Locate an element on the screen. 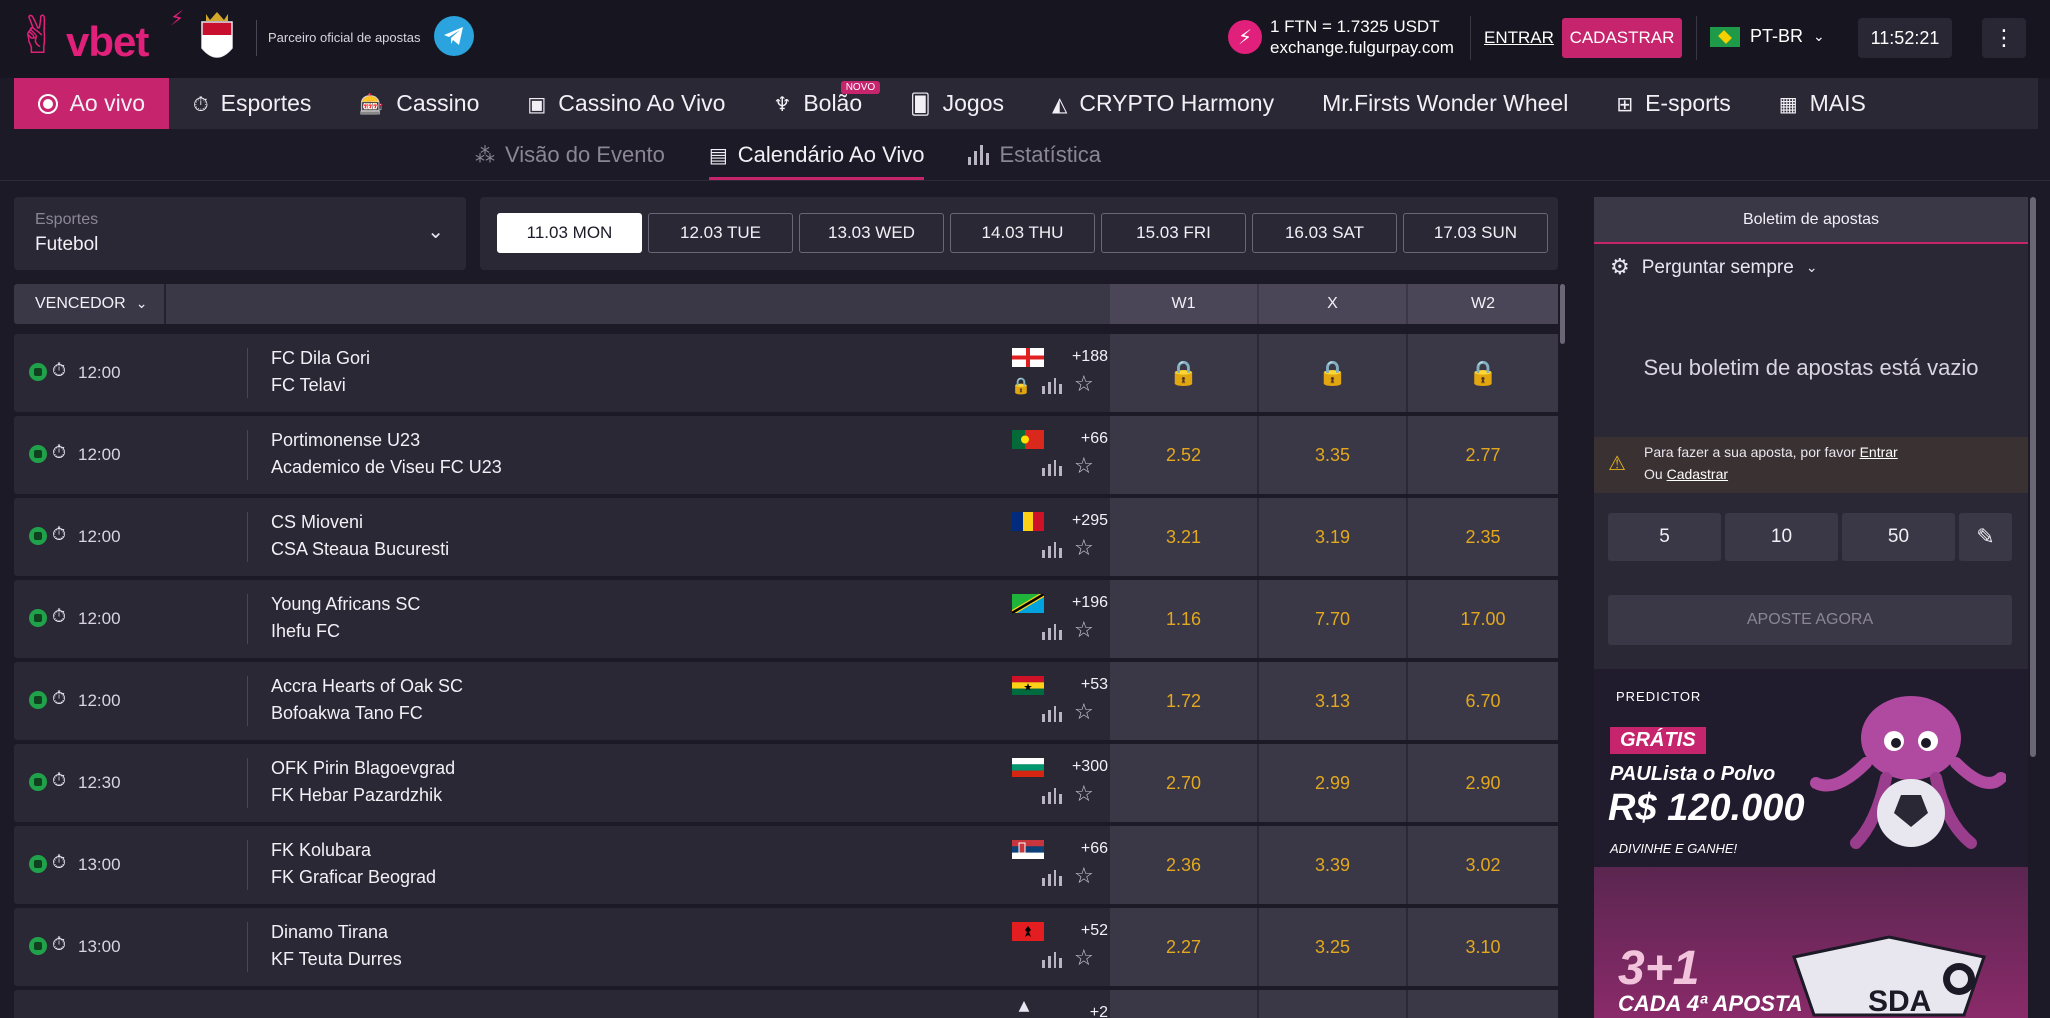  tab-estatistica: Estatística is located at coordinates (1034, 155).